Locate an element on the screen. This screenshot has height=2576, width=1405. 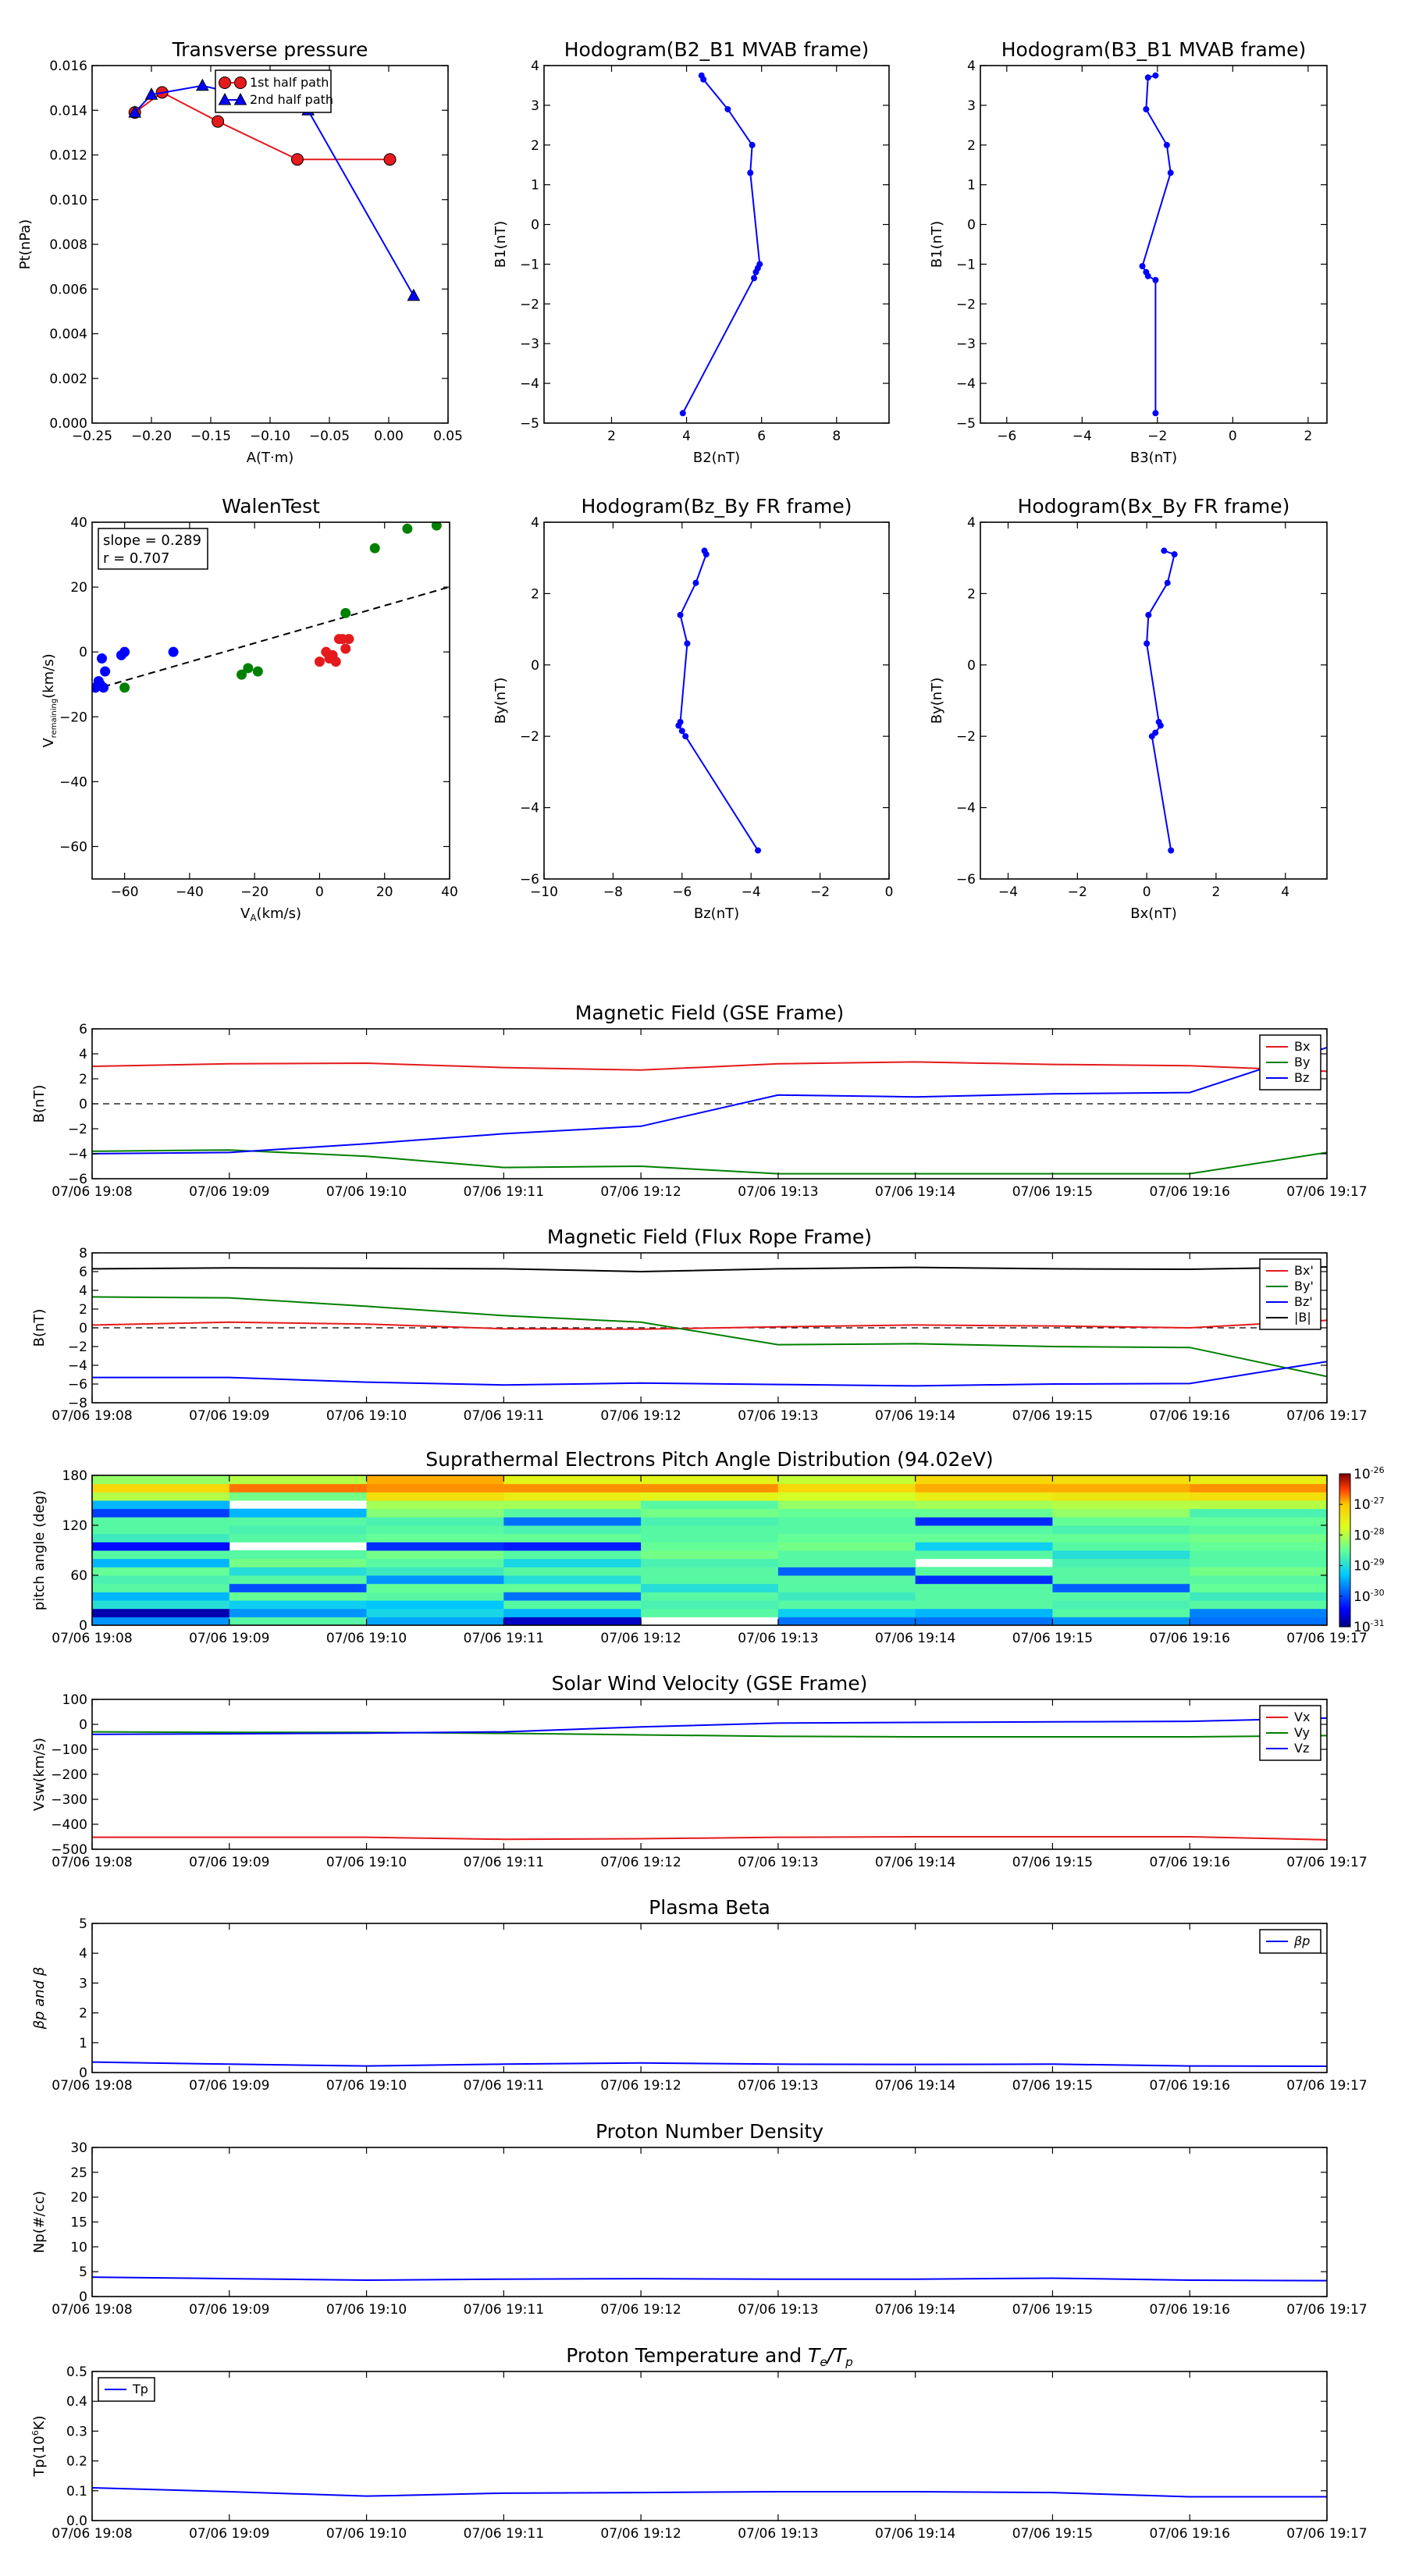
legend-label: Vy is located at coordinates (1302, 1732).